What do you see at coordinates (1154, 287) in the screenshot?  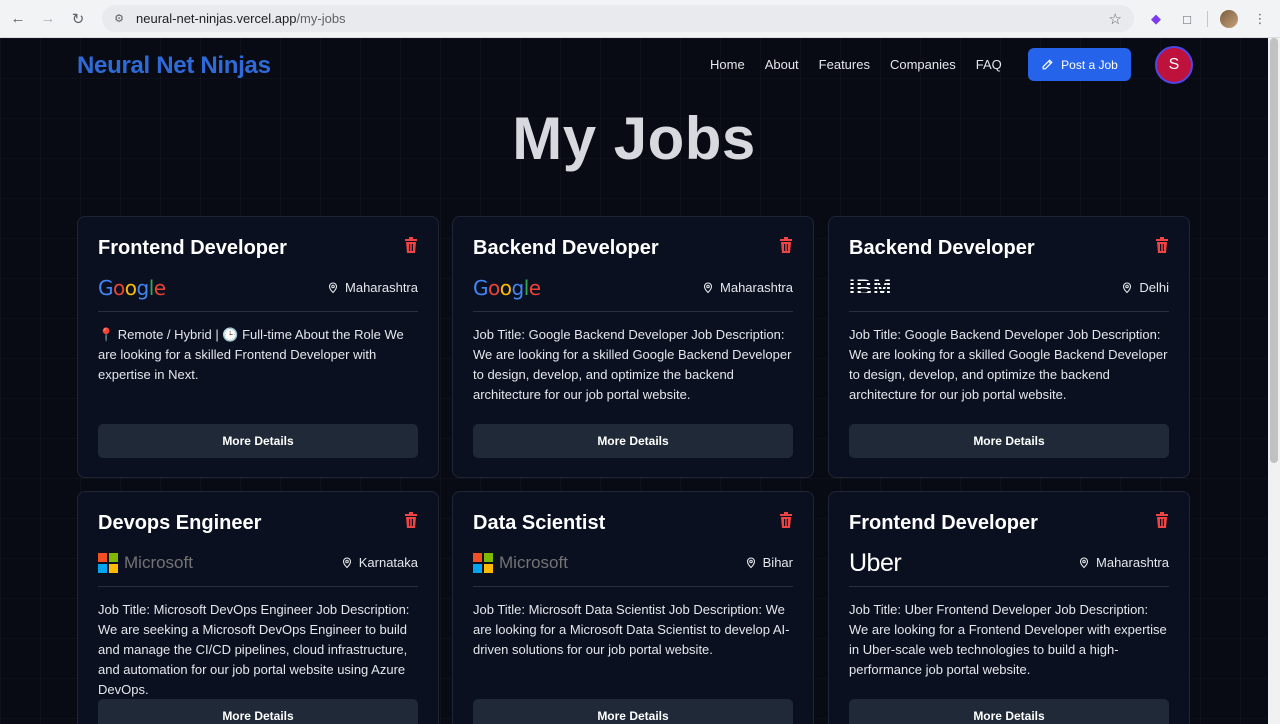 I see `location-label: Delhi` at bounding box center [1154, 287].